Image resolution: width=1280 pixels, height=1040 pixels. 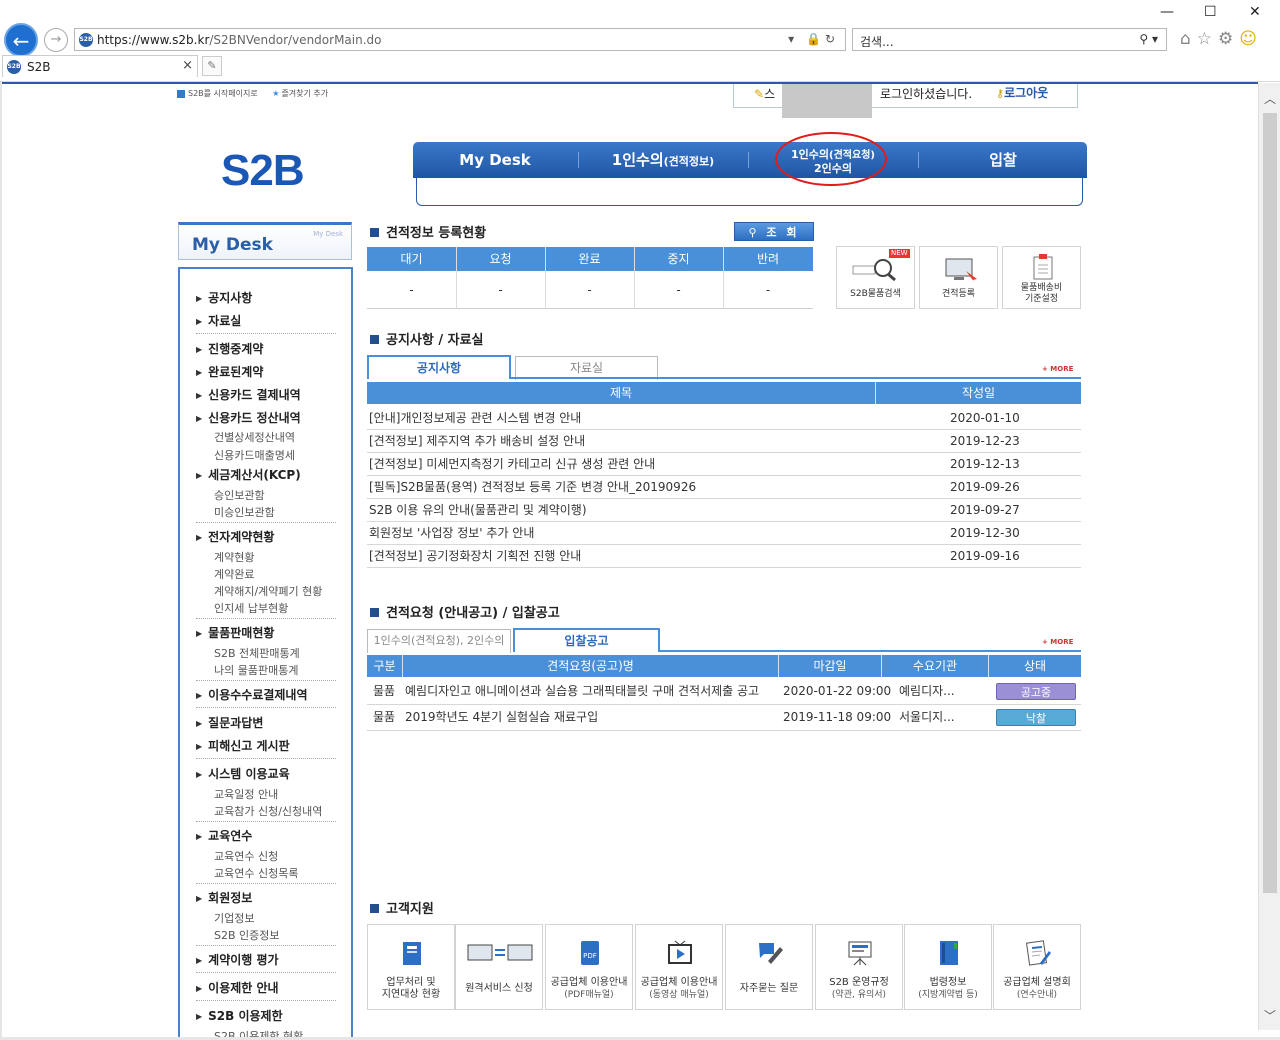 I want to click on nav-single-quote: 1인수의(견적정보), so click(x=663, y=160).